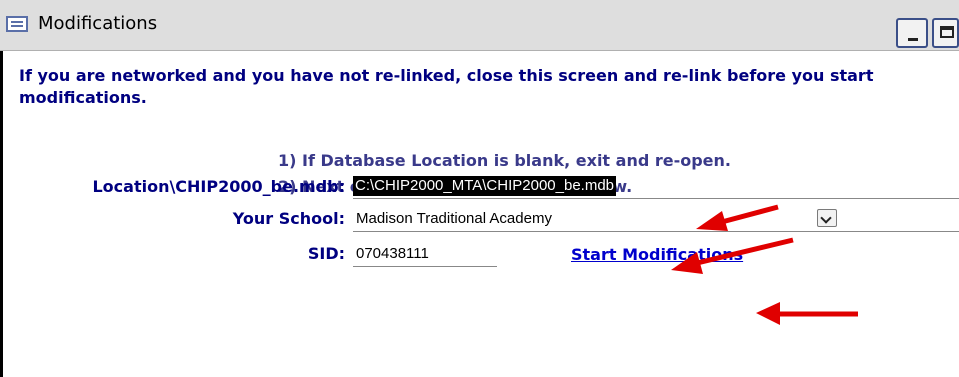 The height and width of the screenshot is (377, 959). Describe the element at coordinates (737, 217) in the screenshot. I see `location-arrow` at that location.